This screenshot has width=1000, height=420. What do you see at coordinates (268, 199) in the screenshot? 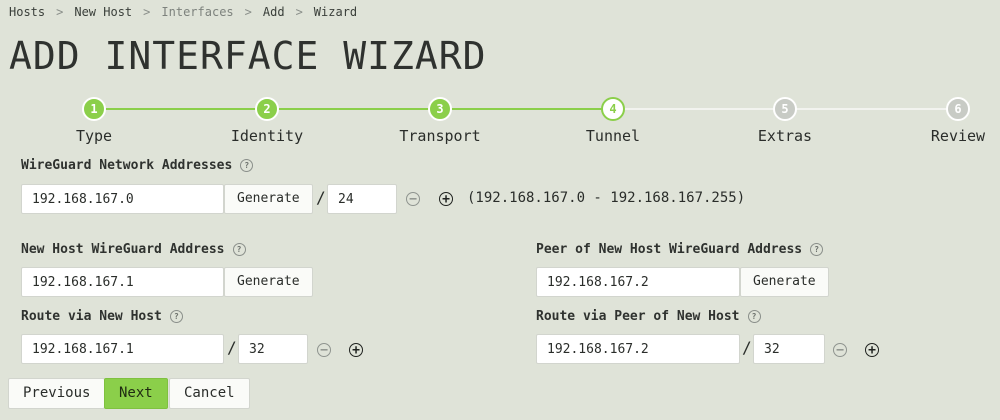
I see `network-generate-button: Generate` at bounding box center [268, 199].